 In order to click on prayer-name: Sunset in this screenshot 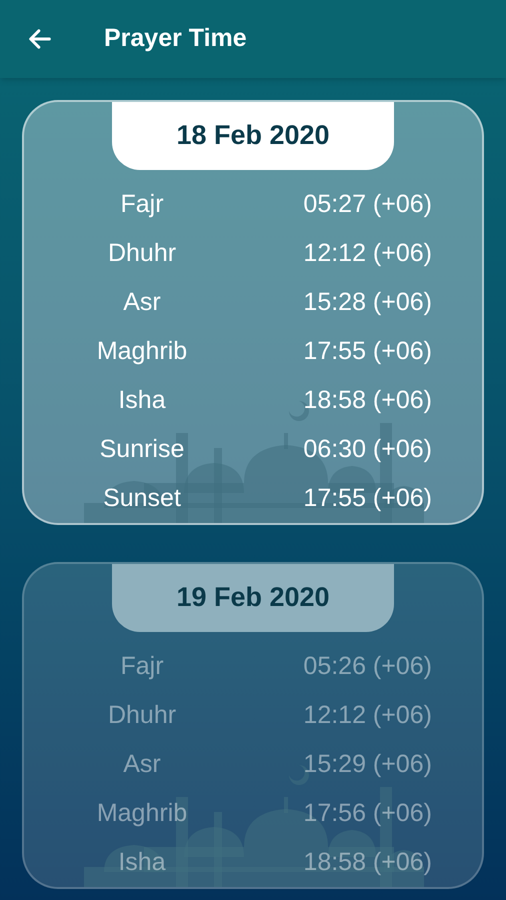, I will do `click(142, 498)`.